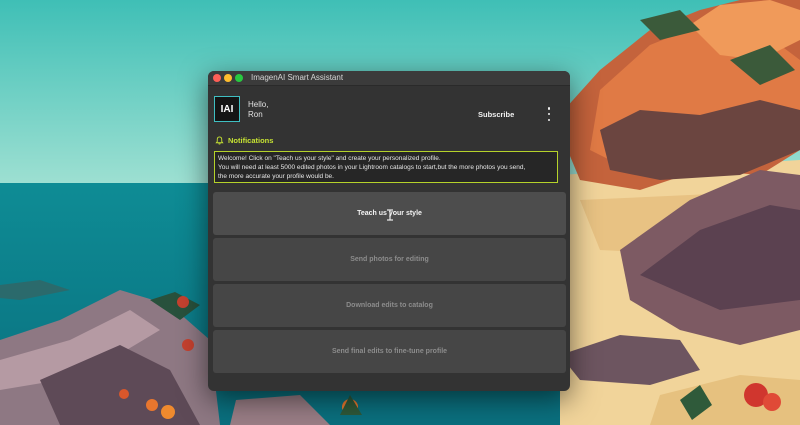 The width and height of the screenshot is (800, 425). Describe the element at coordinates (219, 140) in the screenshot. I see `bell-icon` at that location.